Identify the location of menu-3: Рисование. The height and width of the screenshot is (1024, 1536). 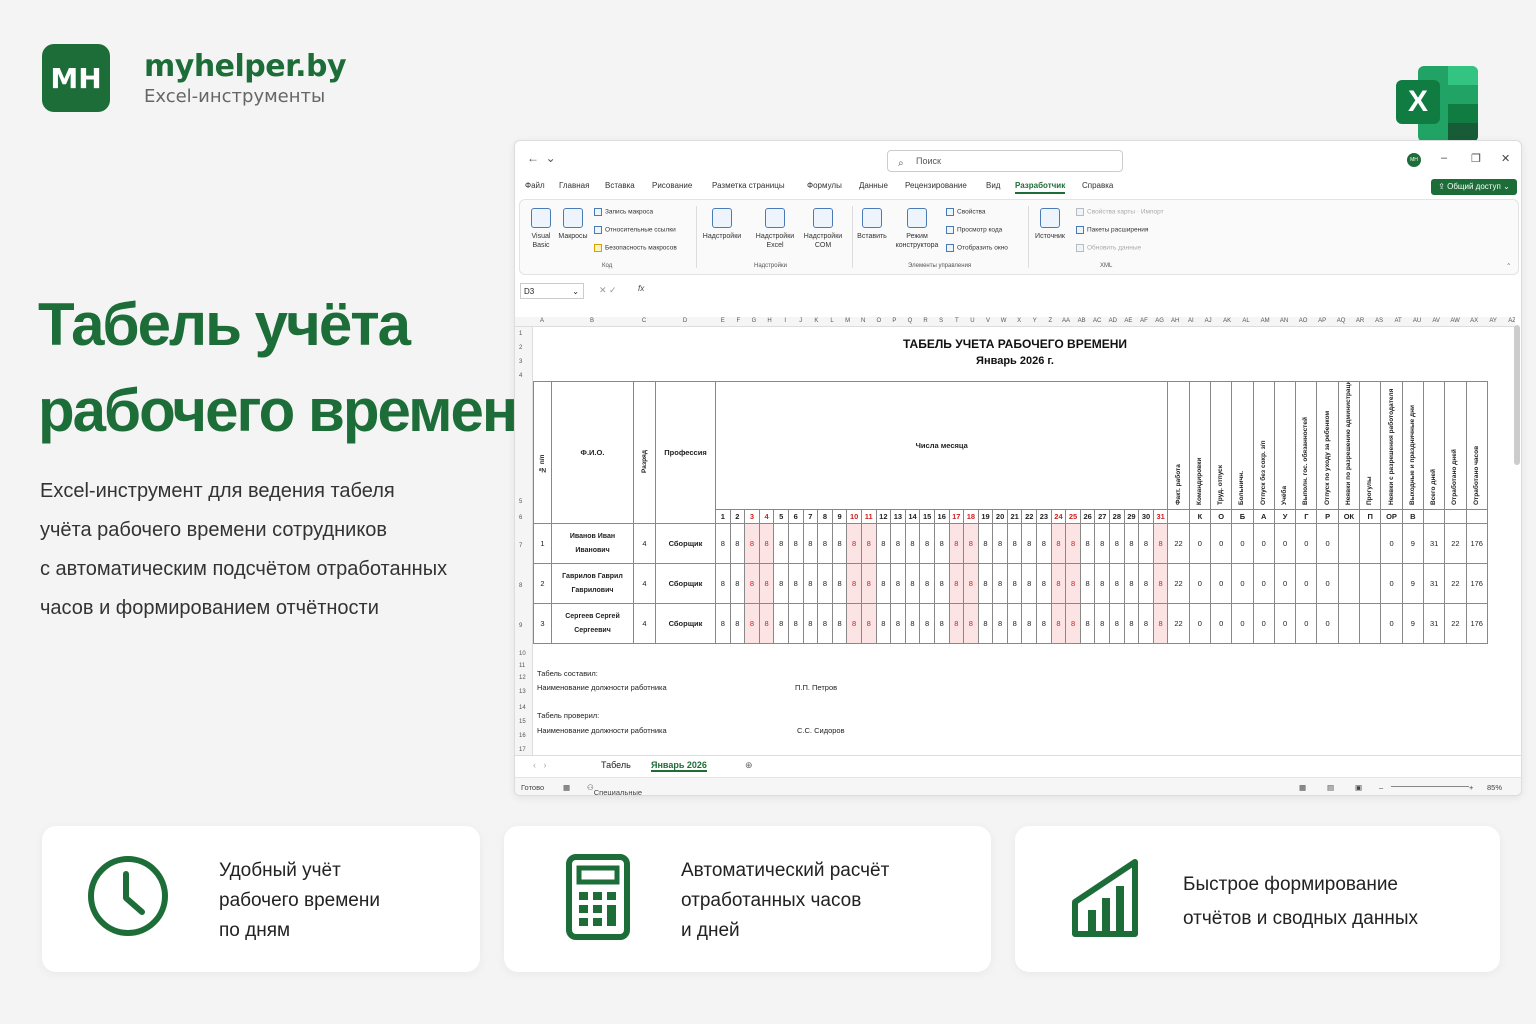
(672, 185).